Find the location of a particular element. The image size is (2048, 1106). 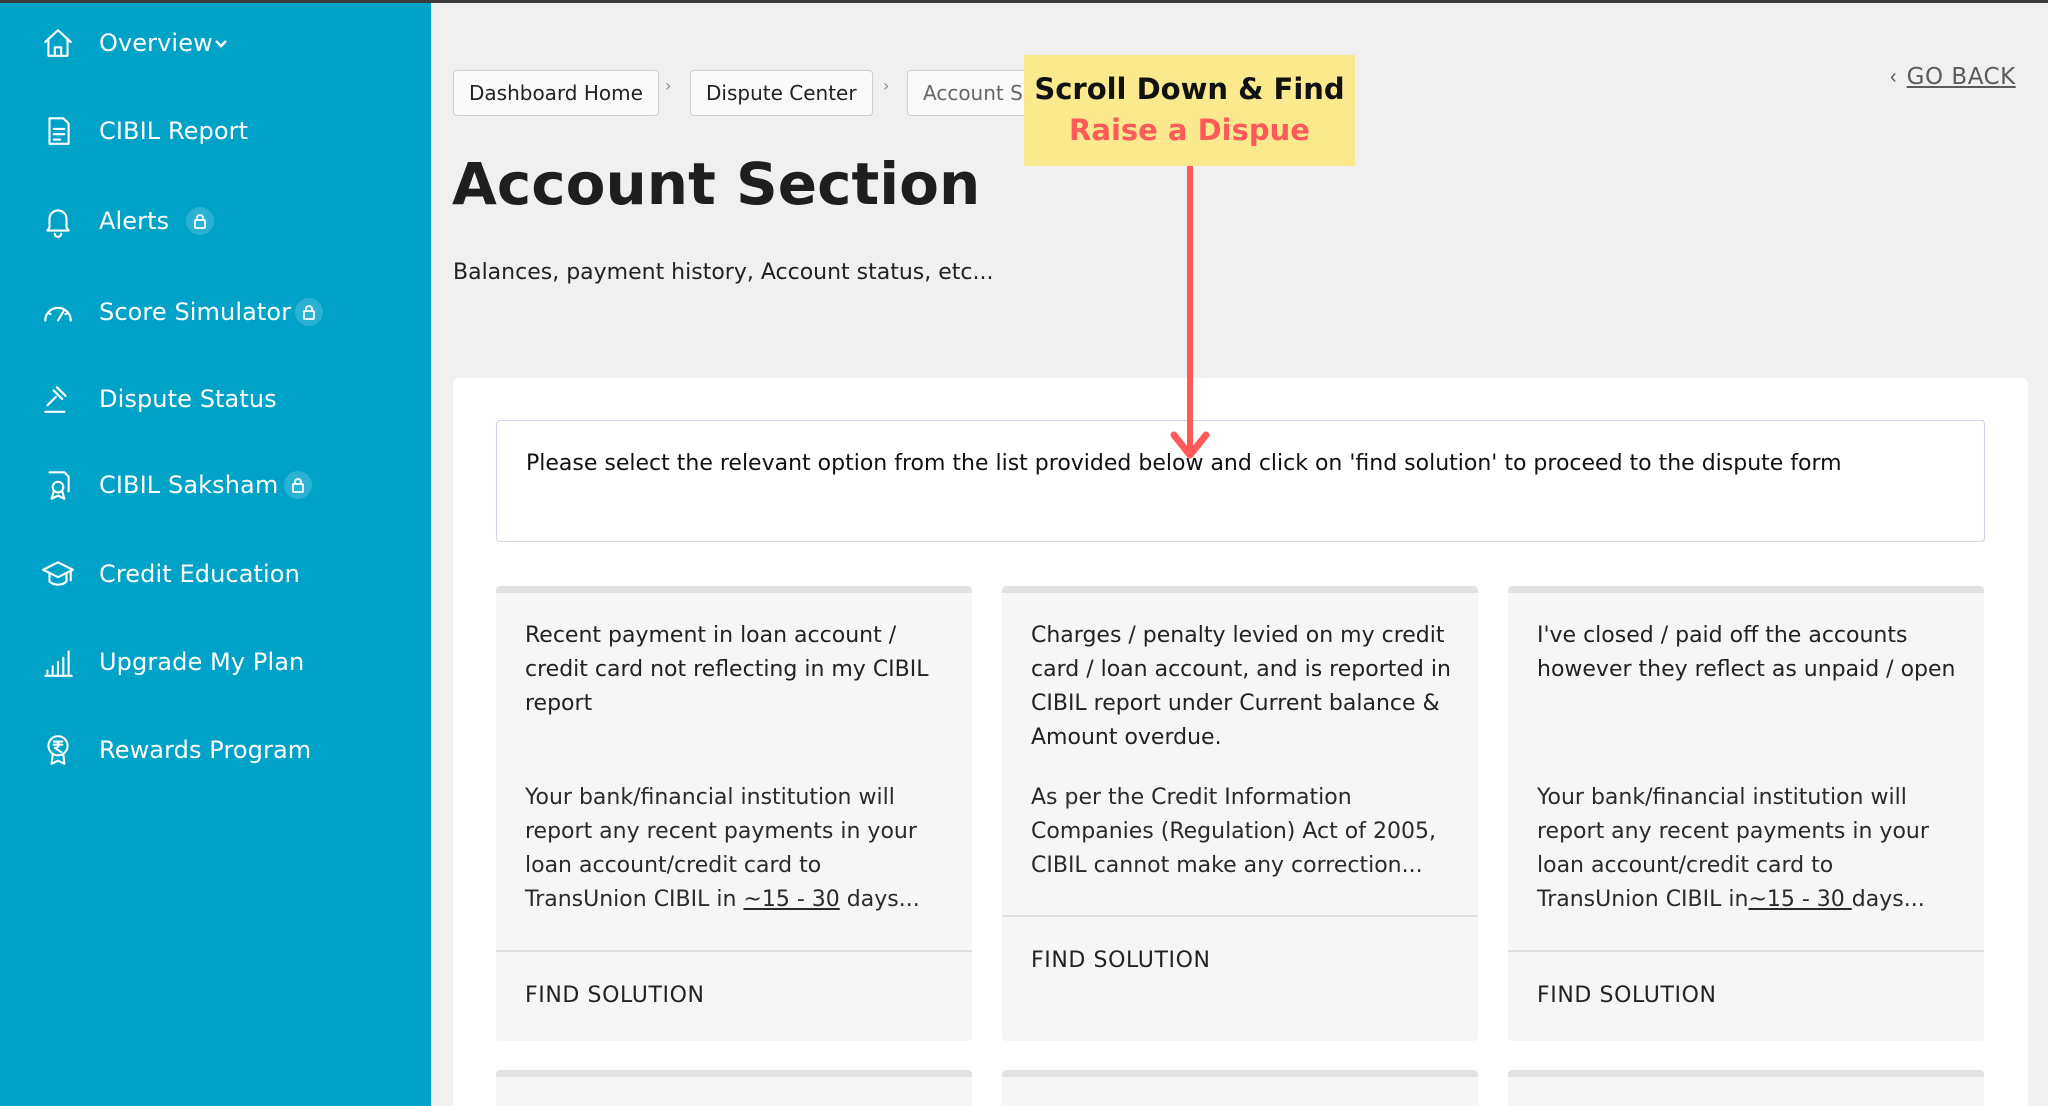

sidebar-item-cibil-report: CIBIL Report is located at coordinates (215, 131).